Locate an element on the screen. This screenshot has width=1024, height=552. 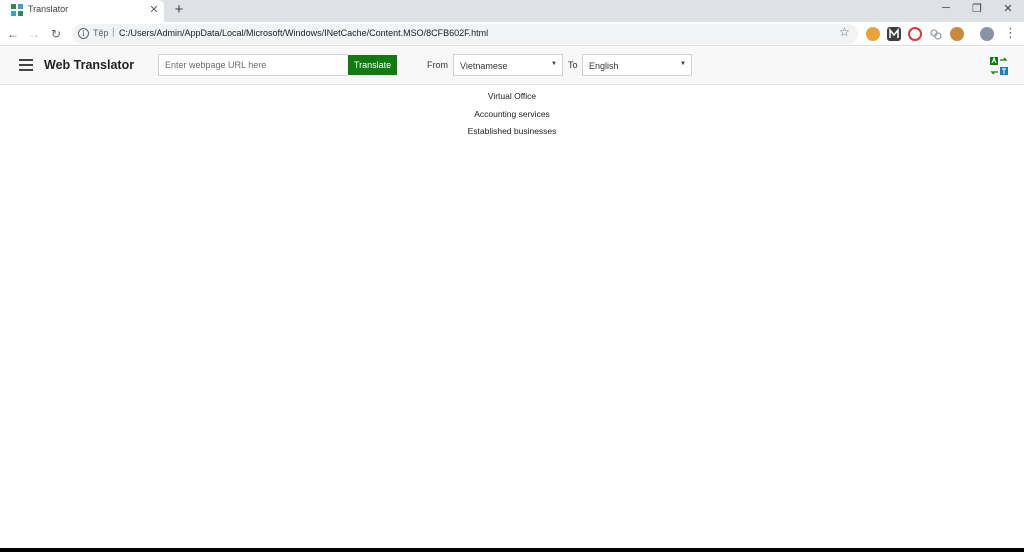
content-line: Virtual Office is located at coordinates (512, 96).